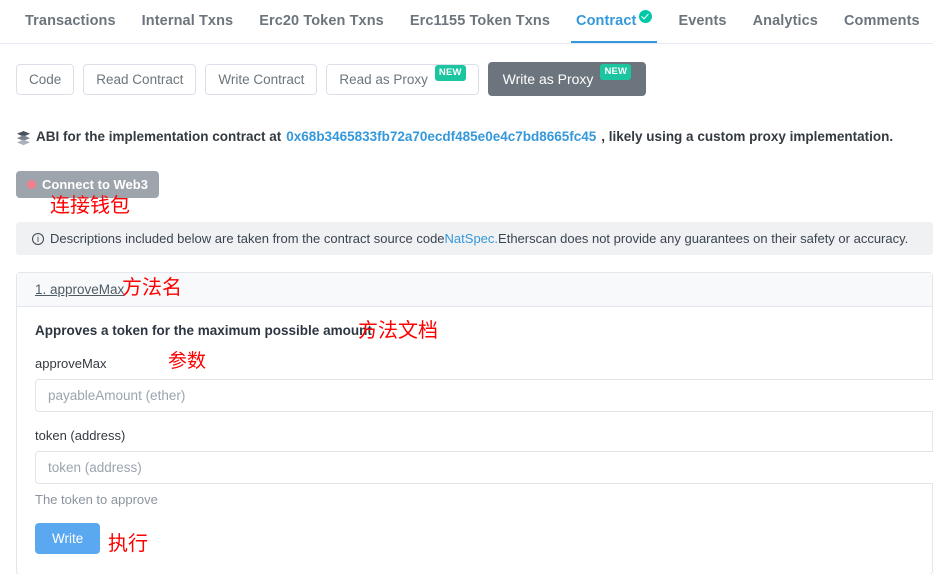 The width and height of the screenshot is (933, 574). I want to click on token-address-input, so click(484, 467).